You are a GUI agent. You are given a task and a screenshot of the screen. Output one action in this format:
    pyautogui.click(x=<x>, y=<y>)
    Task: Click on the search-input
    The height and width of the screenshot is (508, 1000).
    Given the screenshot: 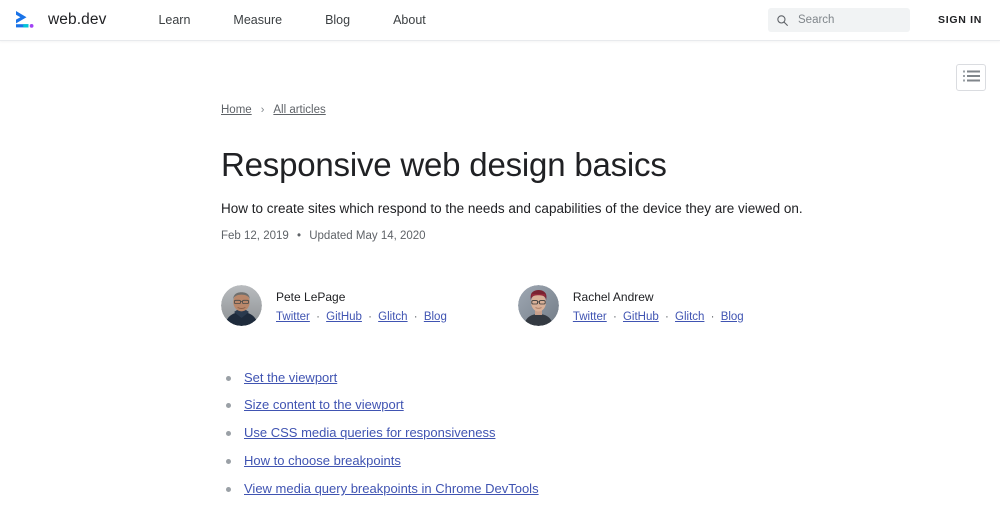 What is the action you would take?
    pyautogui.click(x=850, y=20)
    